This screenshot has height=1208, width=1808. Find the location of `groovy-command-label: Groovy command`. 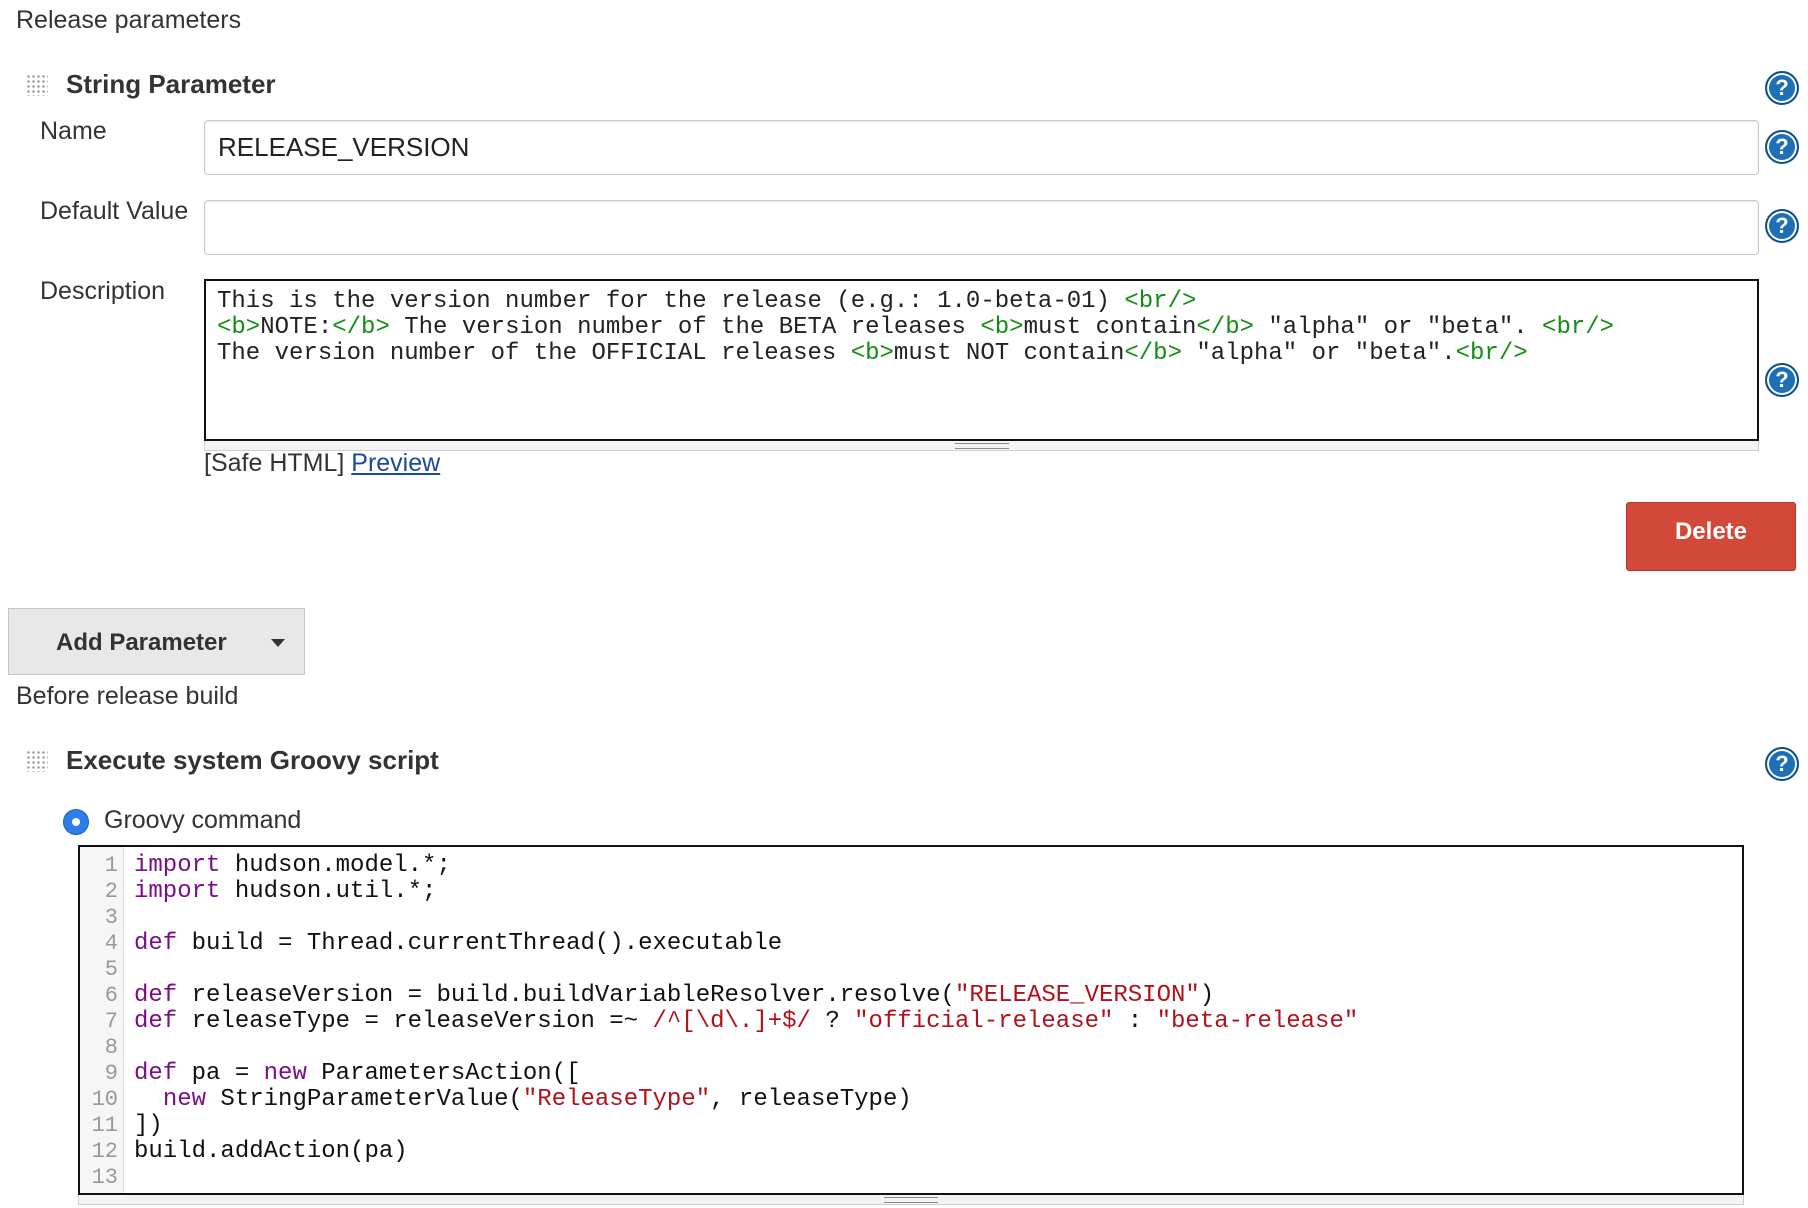

groovy-command-label: Groovy command is located at coordinates (203, 820).